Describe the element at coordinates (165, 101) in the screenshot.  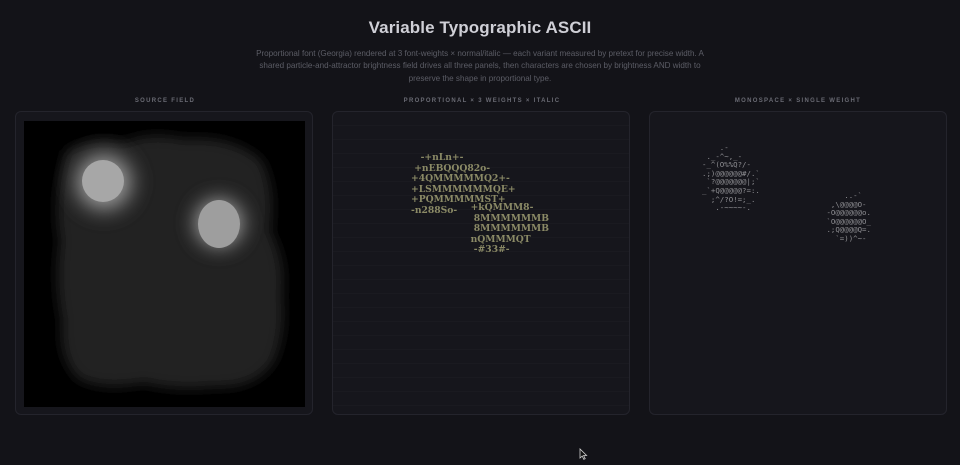
I see `source-field-label: SOURCE FIELD` at that location.